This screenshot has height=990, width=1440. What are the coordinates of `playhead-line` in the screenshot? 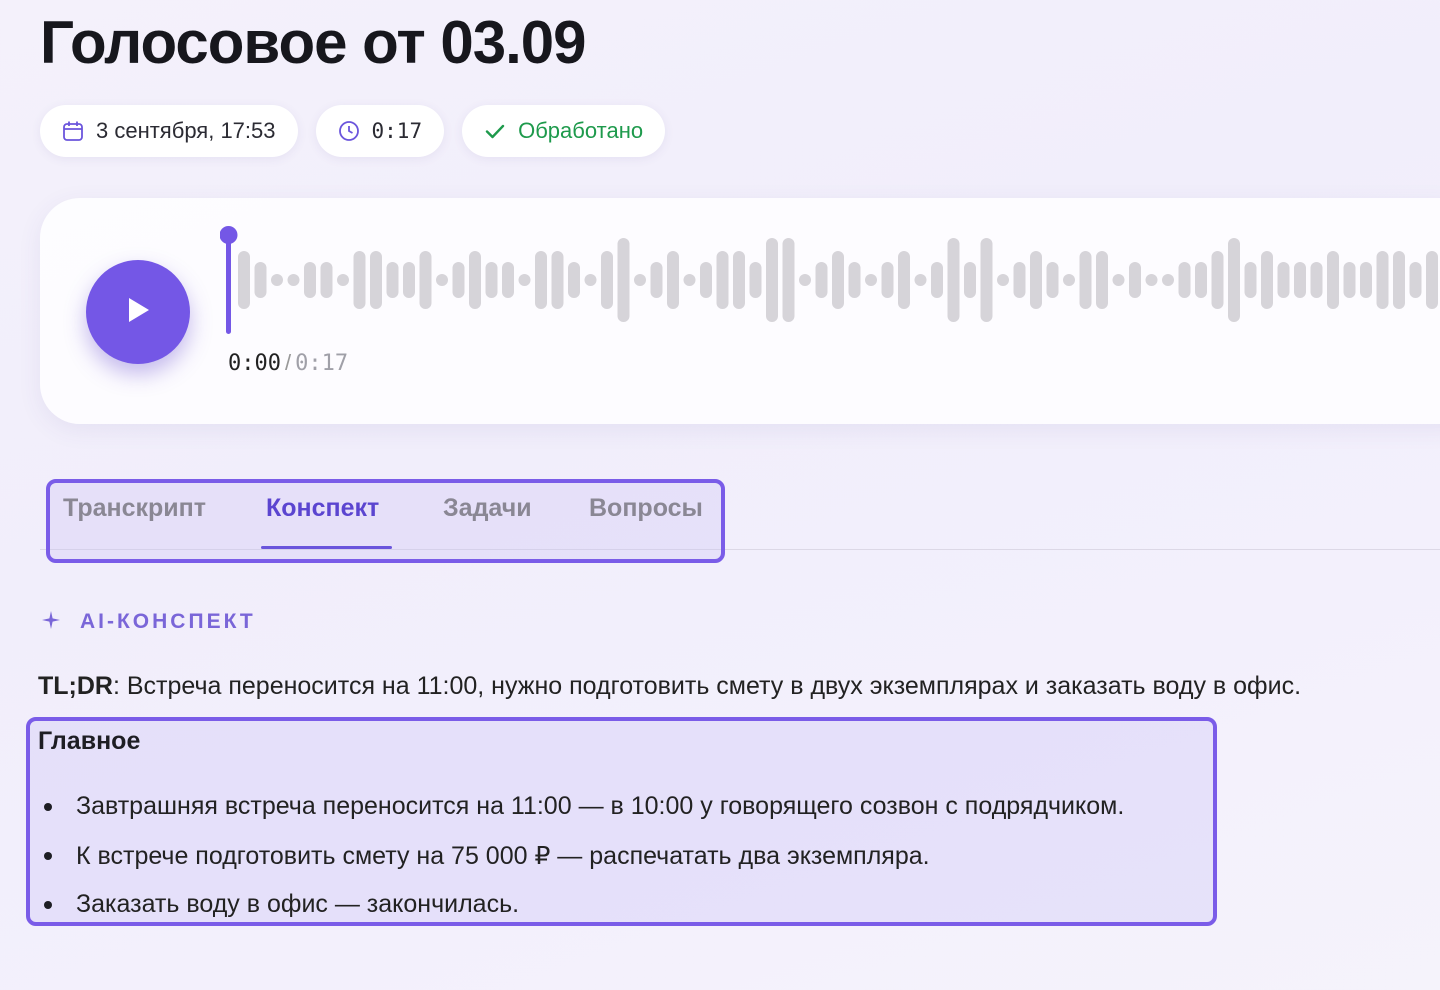 It's located at (228, 287).